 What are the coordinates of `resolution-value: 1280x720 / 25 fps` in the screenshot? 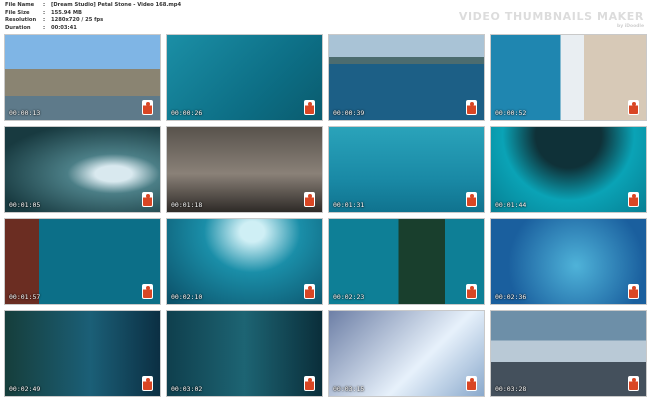 It's located at (77, 20).